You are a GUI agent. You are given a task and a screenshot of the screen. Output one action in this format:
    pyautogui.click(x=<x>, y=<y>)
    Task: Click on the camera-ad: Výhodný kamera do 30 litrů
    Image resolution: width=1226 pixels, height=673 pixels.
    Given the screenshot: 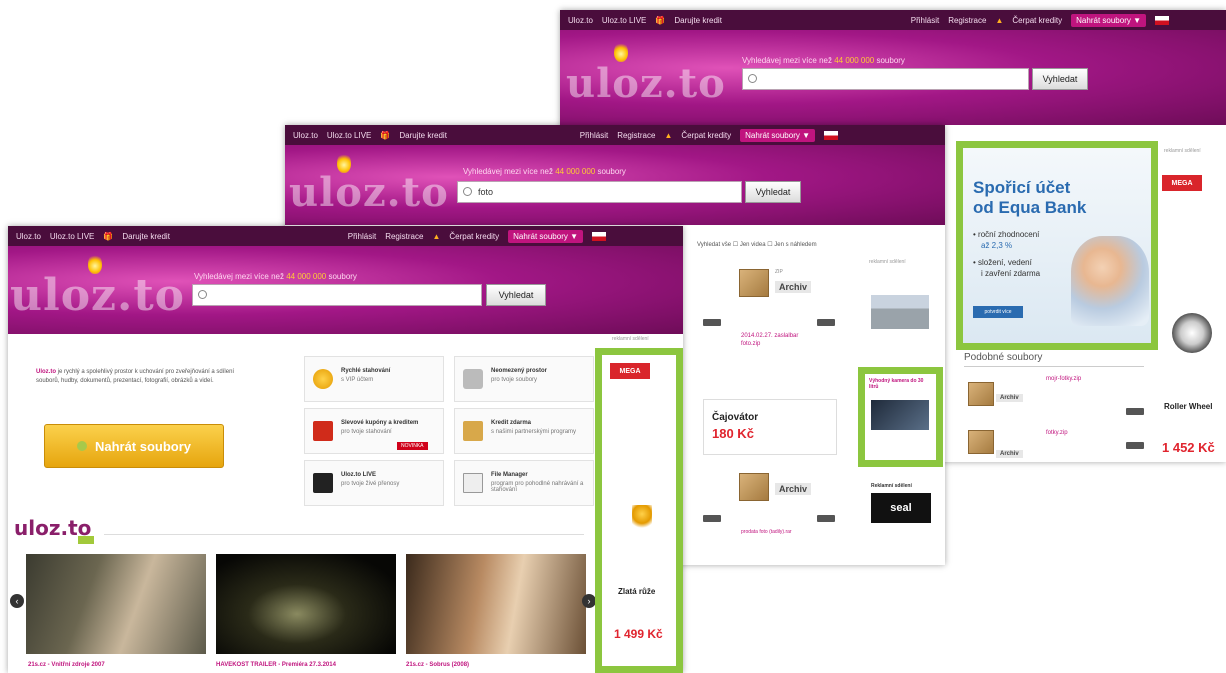 What is the action you would take?
    pyautogui.click(x=900, y=417)
    